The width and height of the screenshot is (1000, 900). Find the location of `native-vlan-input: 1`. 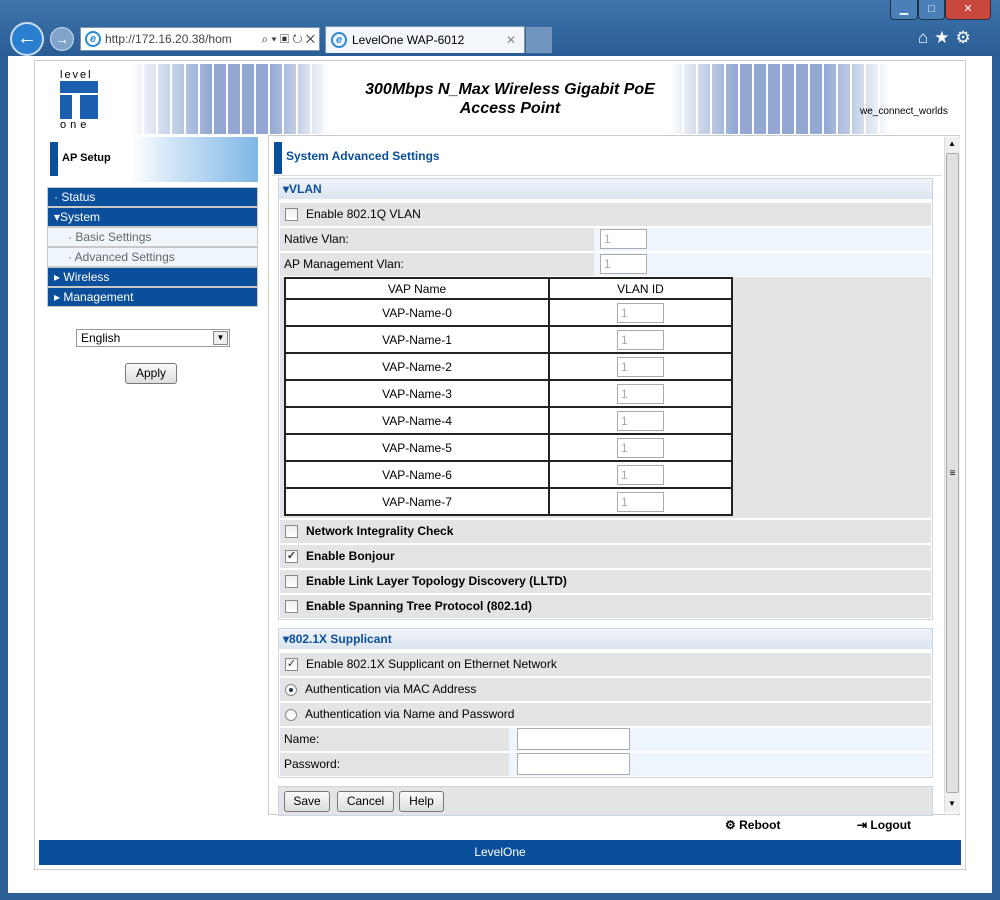

native-vlan-input: 1 is located at coordinates (623, 239).